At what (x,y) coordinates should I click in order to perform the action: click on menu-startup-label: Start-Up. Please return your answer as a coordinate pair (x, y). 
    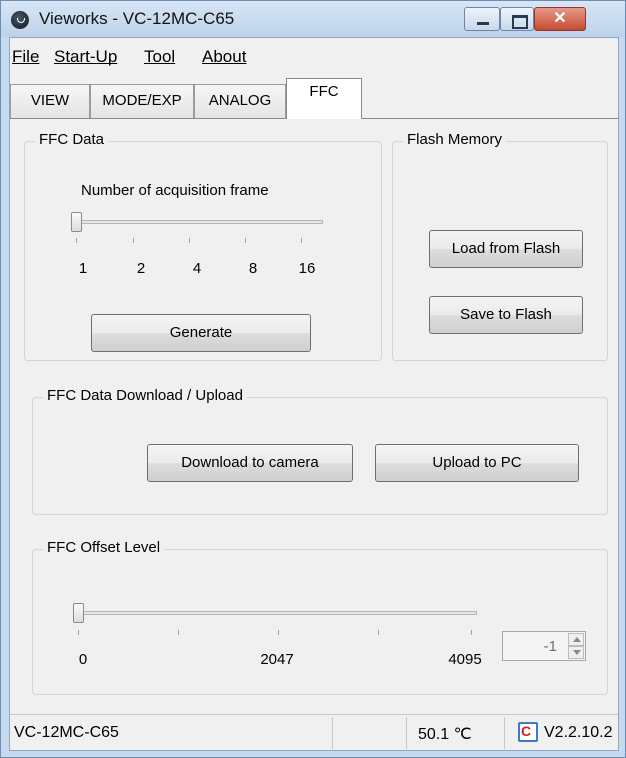
    Looking at the image, I should click on (86, 56).